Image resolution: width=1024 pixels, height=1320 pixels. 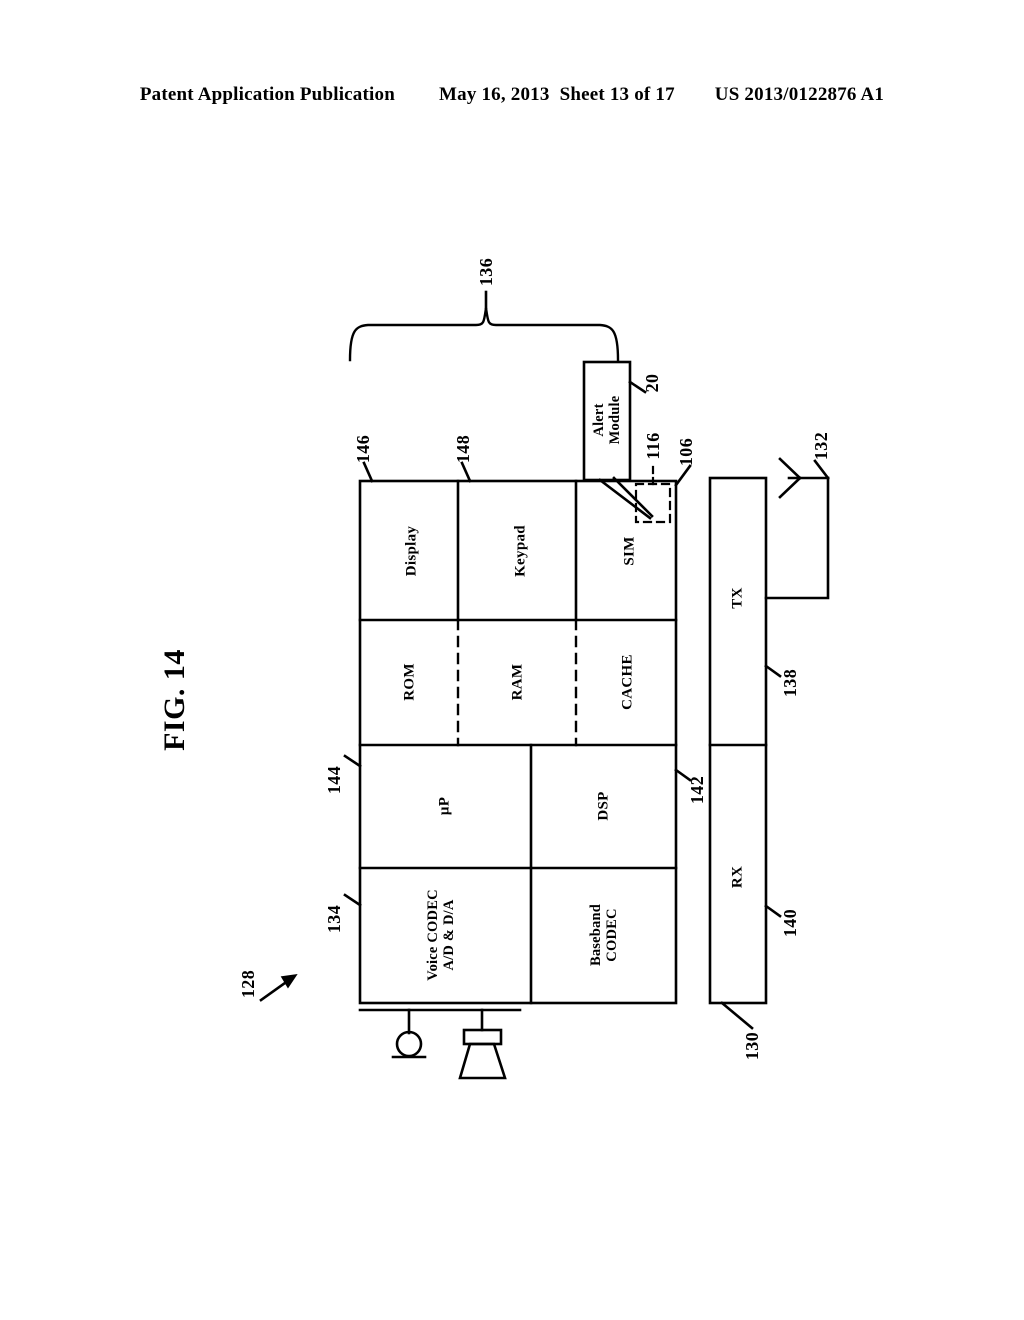 I want to click on ref-132: 132, so click(x=820, y=446).